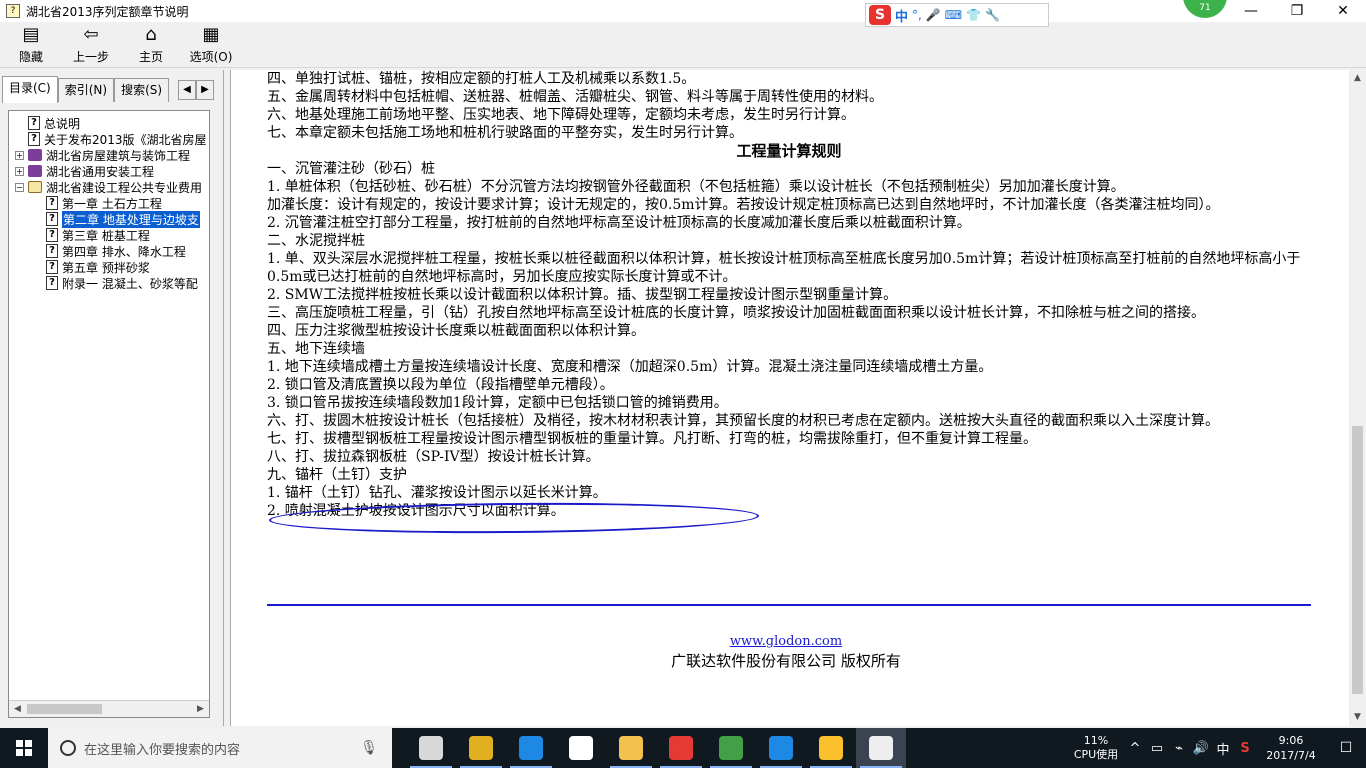  Describe the element at coordinates (1346, 748) in the screenshot. I see `notification-center-icon: ☐` at that location.